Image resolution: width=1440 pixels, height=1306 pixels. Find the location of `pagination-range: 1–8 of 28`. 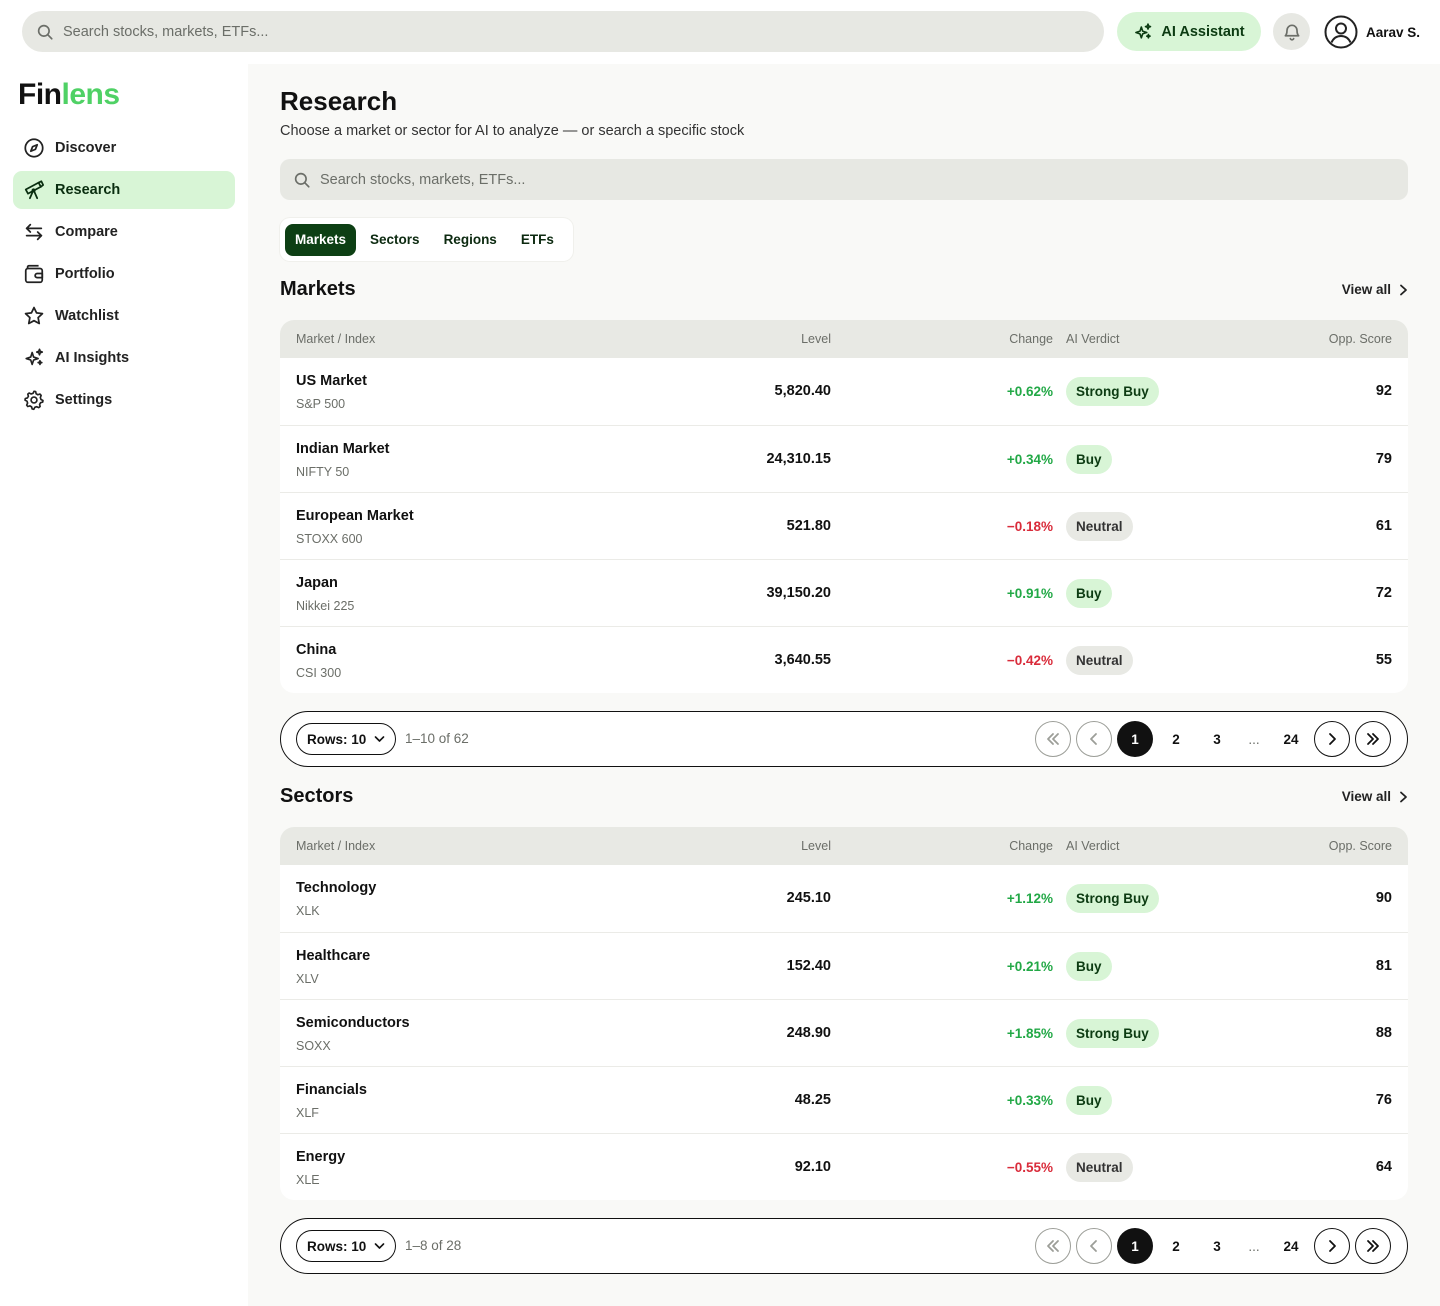

pagination-range: 1–8 of 28 is located at coordinates (433, 1245).